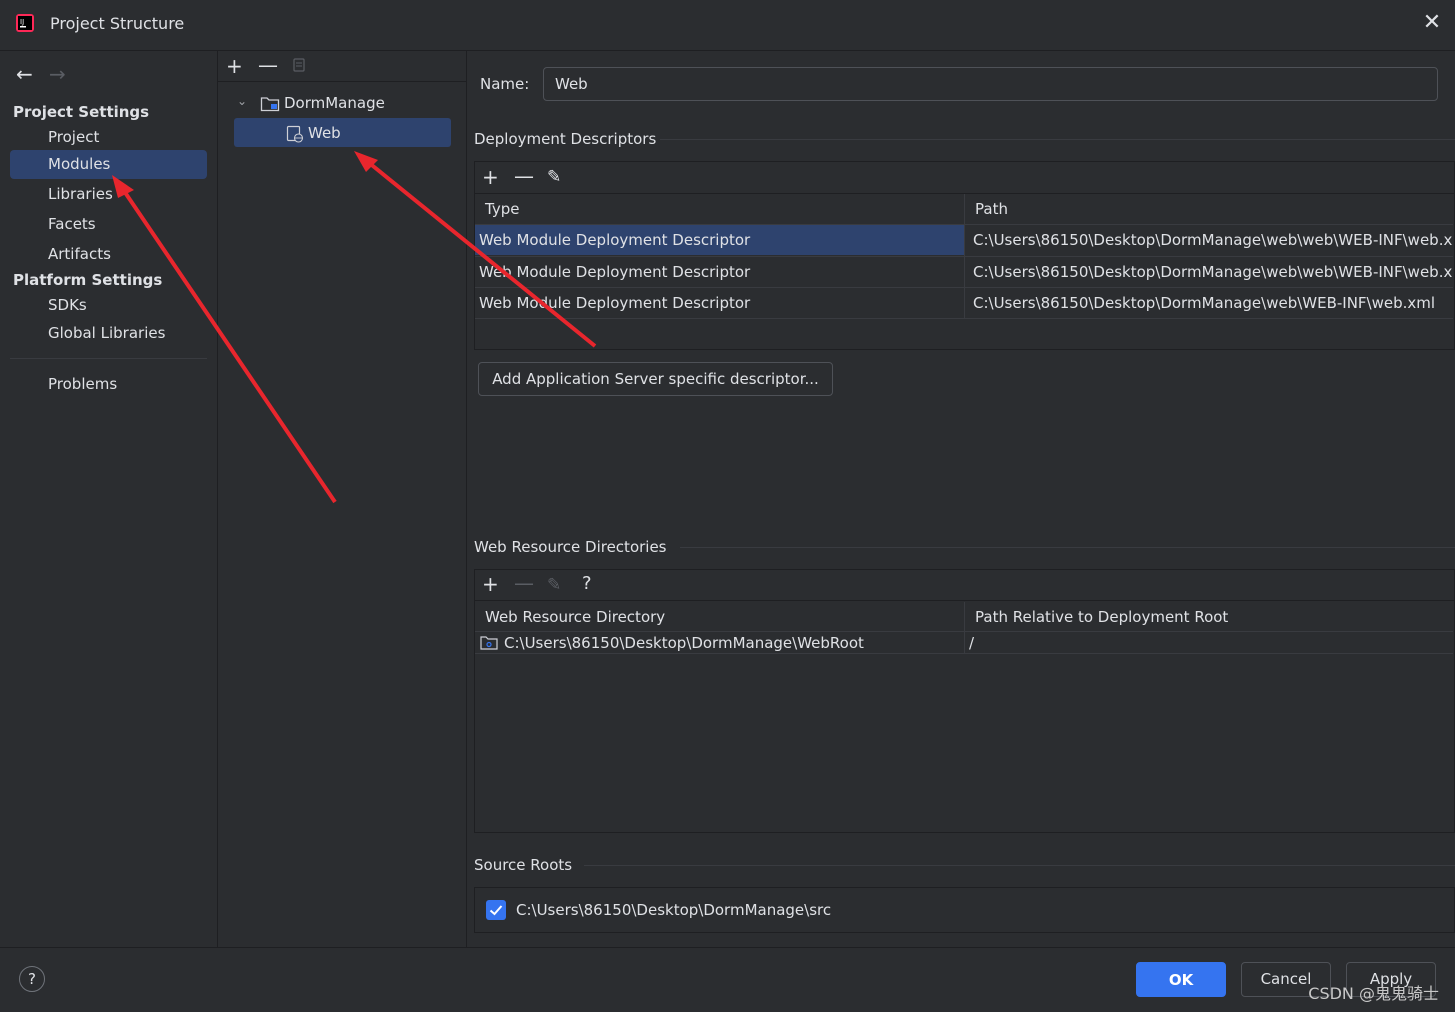  I want to click on intellij-app-icon: IJ, so click(25, 23).